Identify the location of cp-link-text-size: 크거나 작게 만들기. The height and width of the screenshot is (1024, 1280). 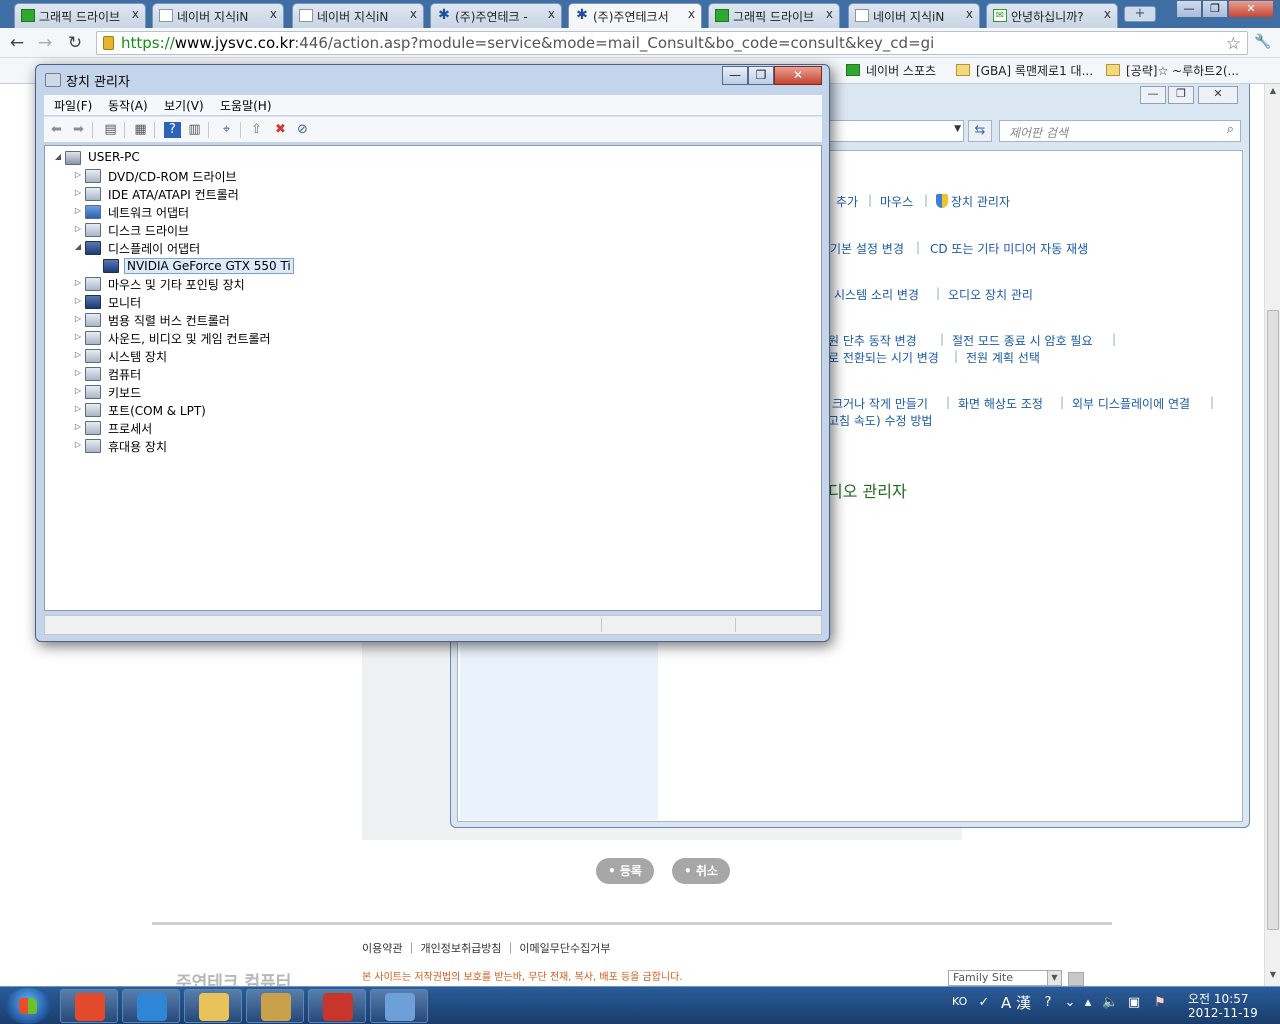
(880, 403).